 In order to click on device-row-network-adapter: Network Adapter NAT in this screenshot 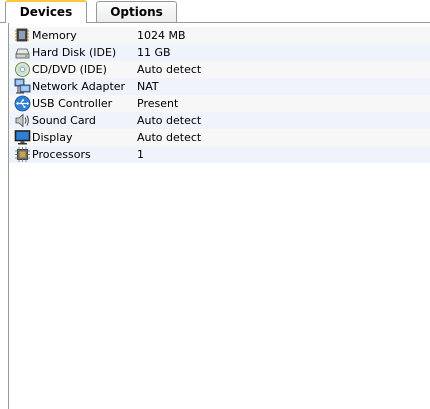, I will do `click(219, 86)`.